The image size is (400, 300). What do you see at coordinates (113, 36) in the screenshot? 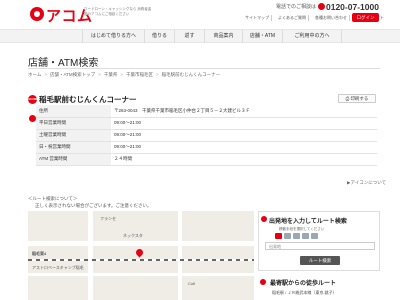
I see `nav-item-beginners: はじめて借りる方へ` at bounding box center [113, 36].